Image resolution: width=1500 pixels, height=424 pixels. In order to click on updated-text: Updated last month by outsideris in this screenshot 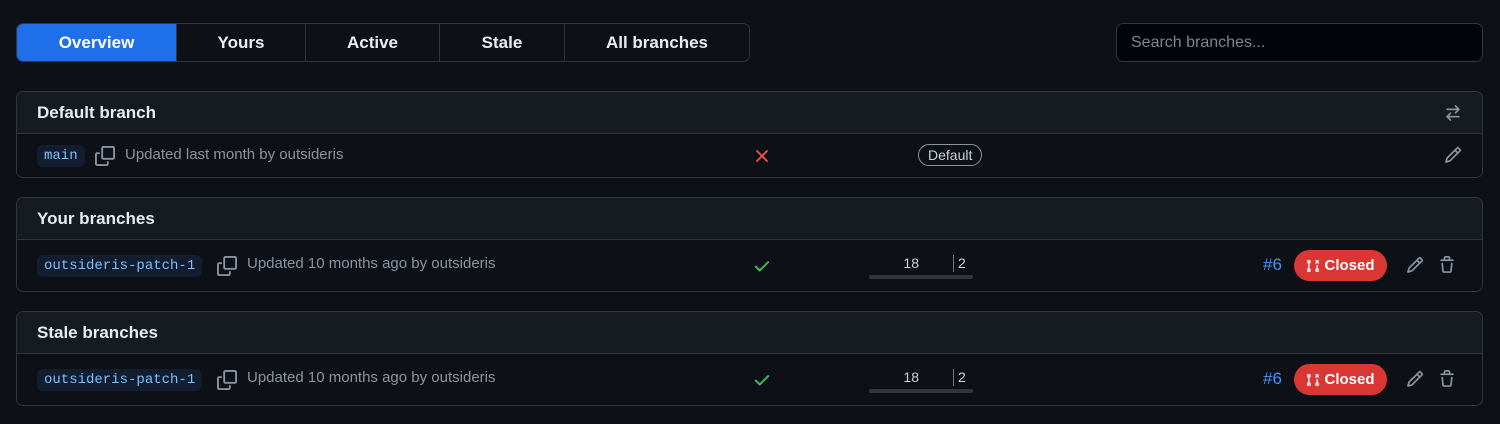, I will do `click(234, 154)`.